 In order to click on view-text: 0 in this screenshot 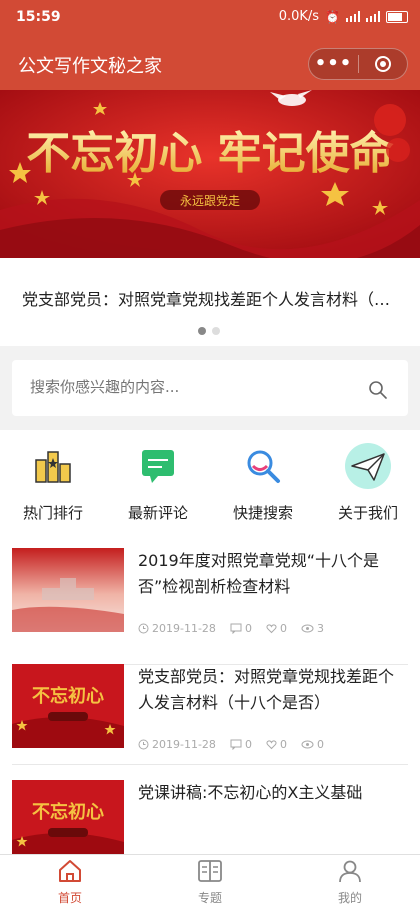, I will do `click(320, 744)`.